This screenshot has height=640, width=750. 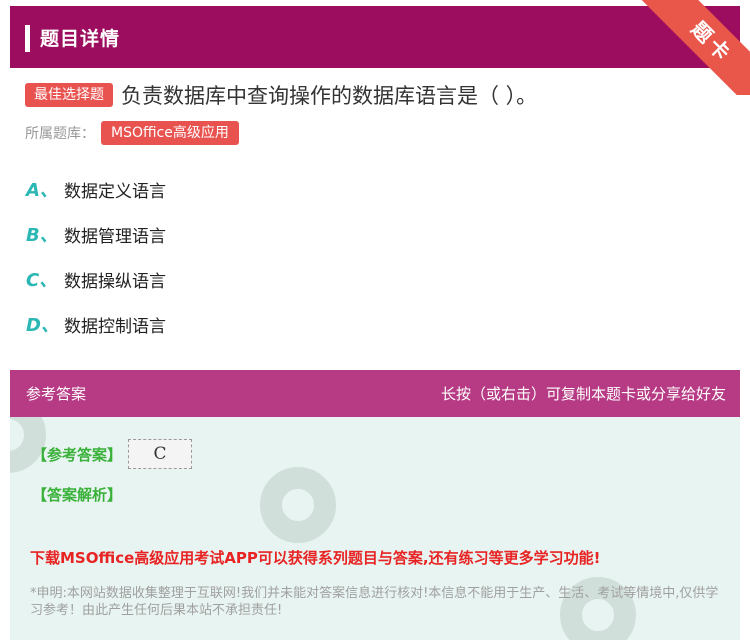 What do you see at coordinates (298, 505) in the screenshot?
I see `watermark-logo-icon` at bounding box center [298, 505].